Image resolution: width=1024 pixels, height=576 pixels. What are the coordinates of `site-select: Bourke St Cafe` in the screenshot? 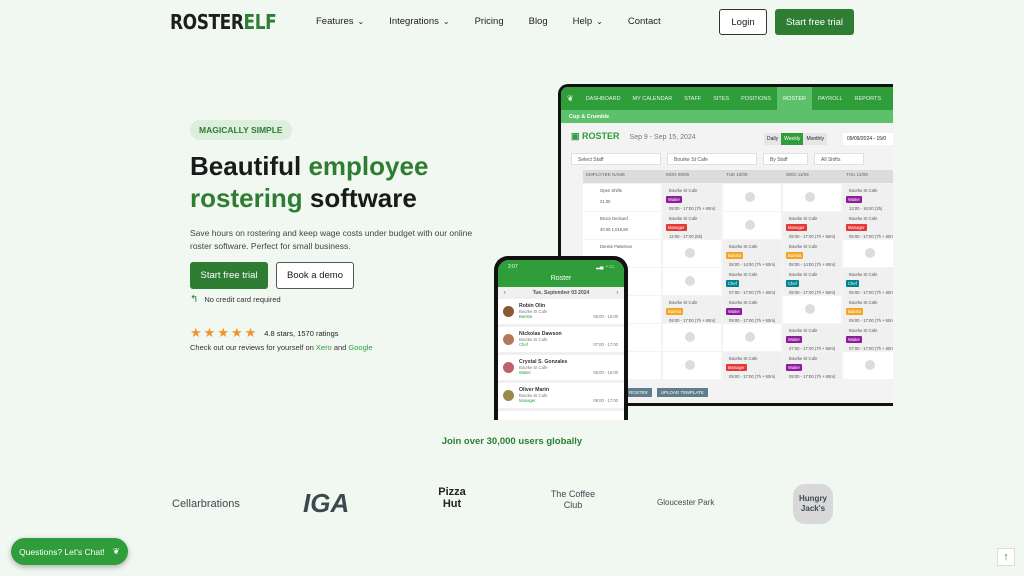 It's located at (712, 159).